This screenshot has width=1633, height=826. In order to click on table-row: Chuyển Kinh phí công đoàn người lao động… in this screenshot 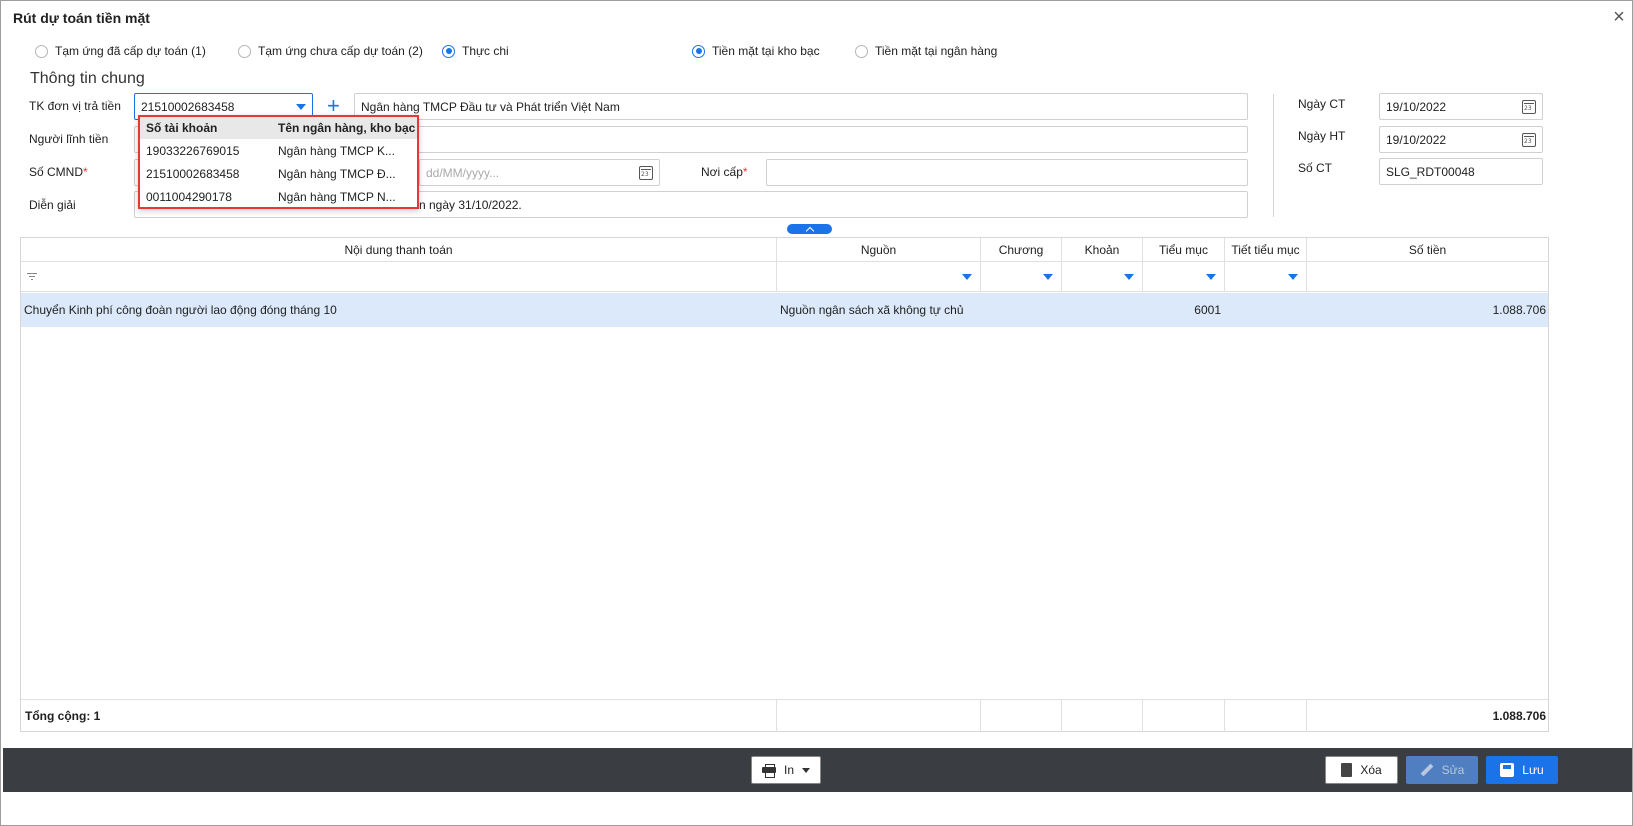, I will do `click(784, 310)`.